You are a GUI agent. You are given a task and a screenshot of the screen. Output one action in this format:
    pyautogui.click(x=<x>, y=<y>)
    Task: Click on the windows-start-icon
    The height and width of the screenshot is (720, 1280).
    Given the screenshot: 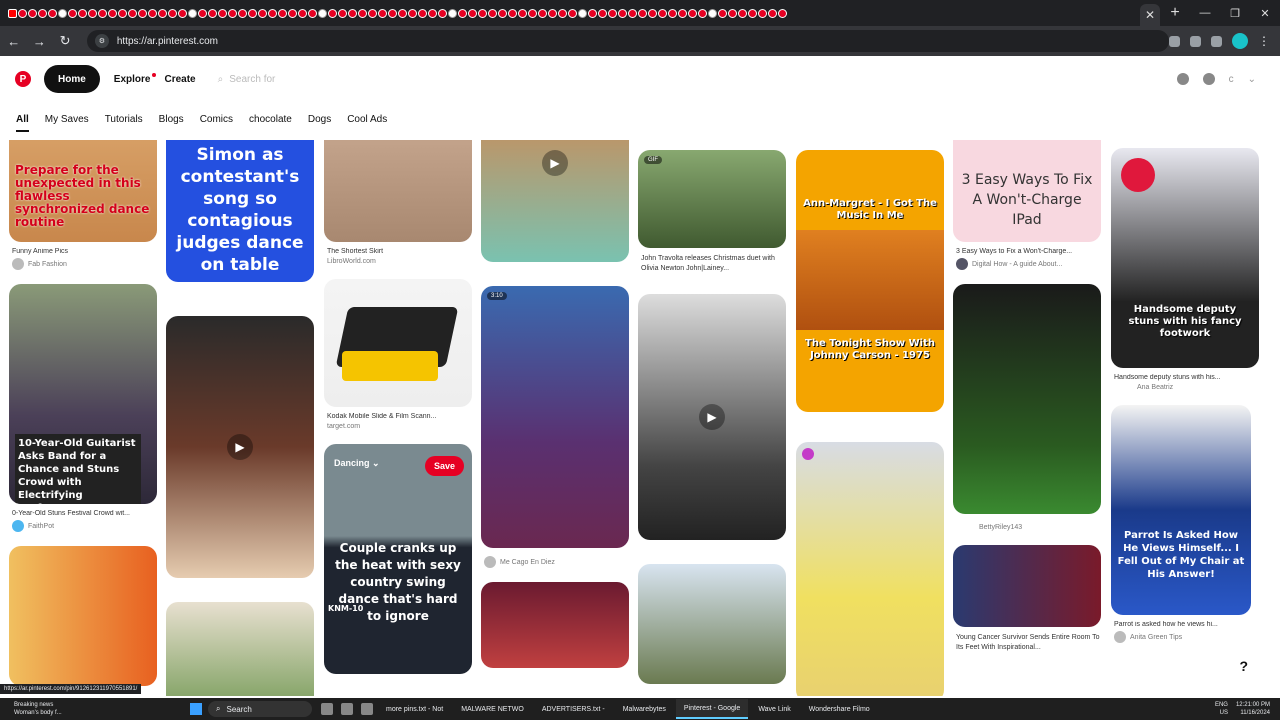 What is the action you would take?
    pyautogui.click(x=196, y=709)
    